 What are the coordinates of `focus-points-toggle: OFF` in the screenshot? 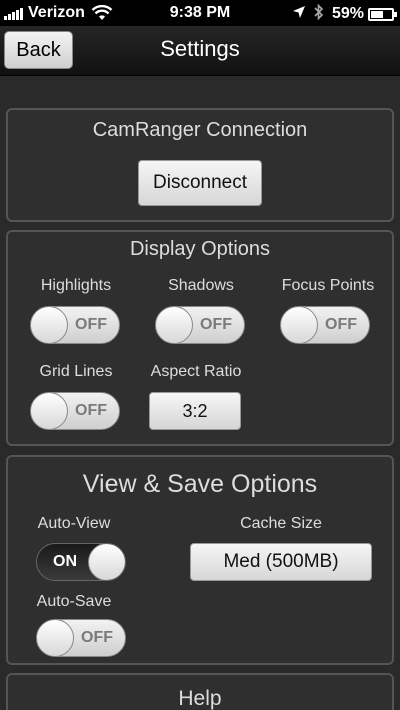 It's located at (325, 325).